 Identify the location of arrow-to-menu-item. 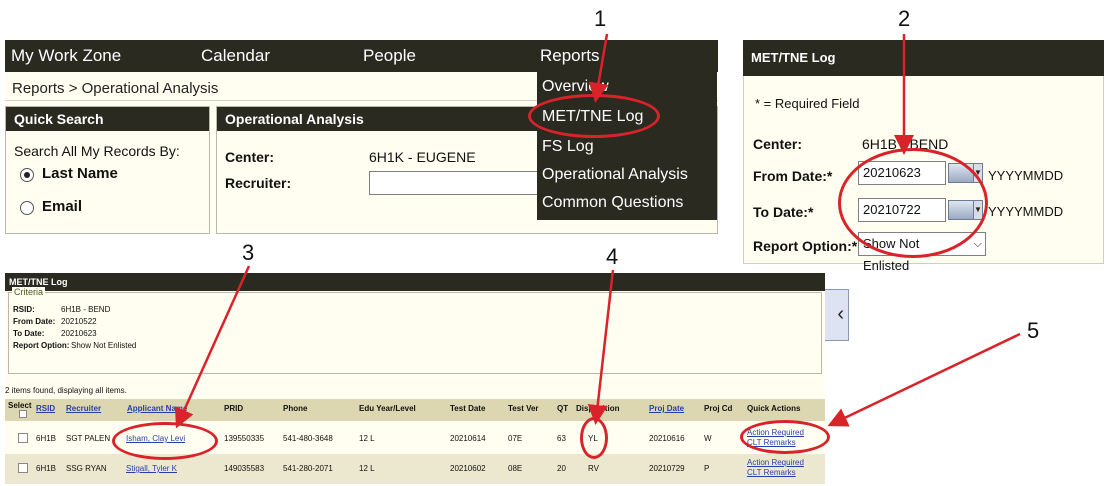
(598, 68).